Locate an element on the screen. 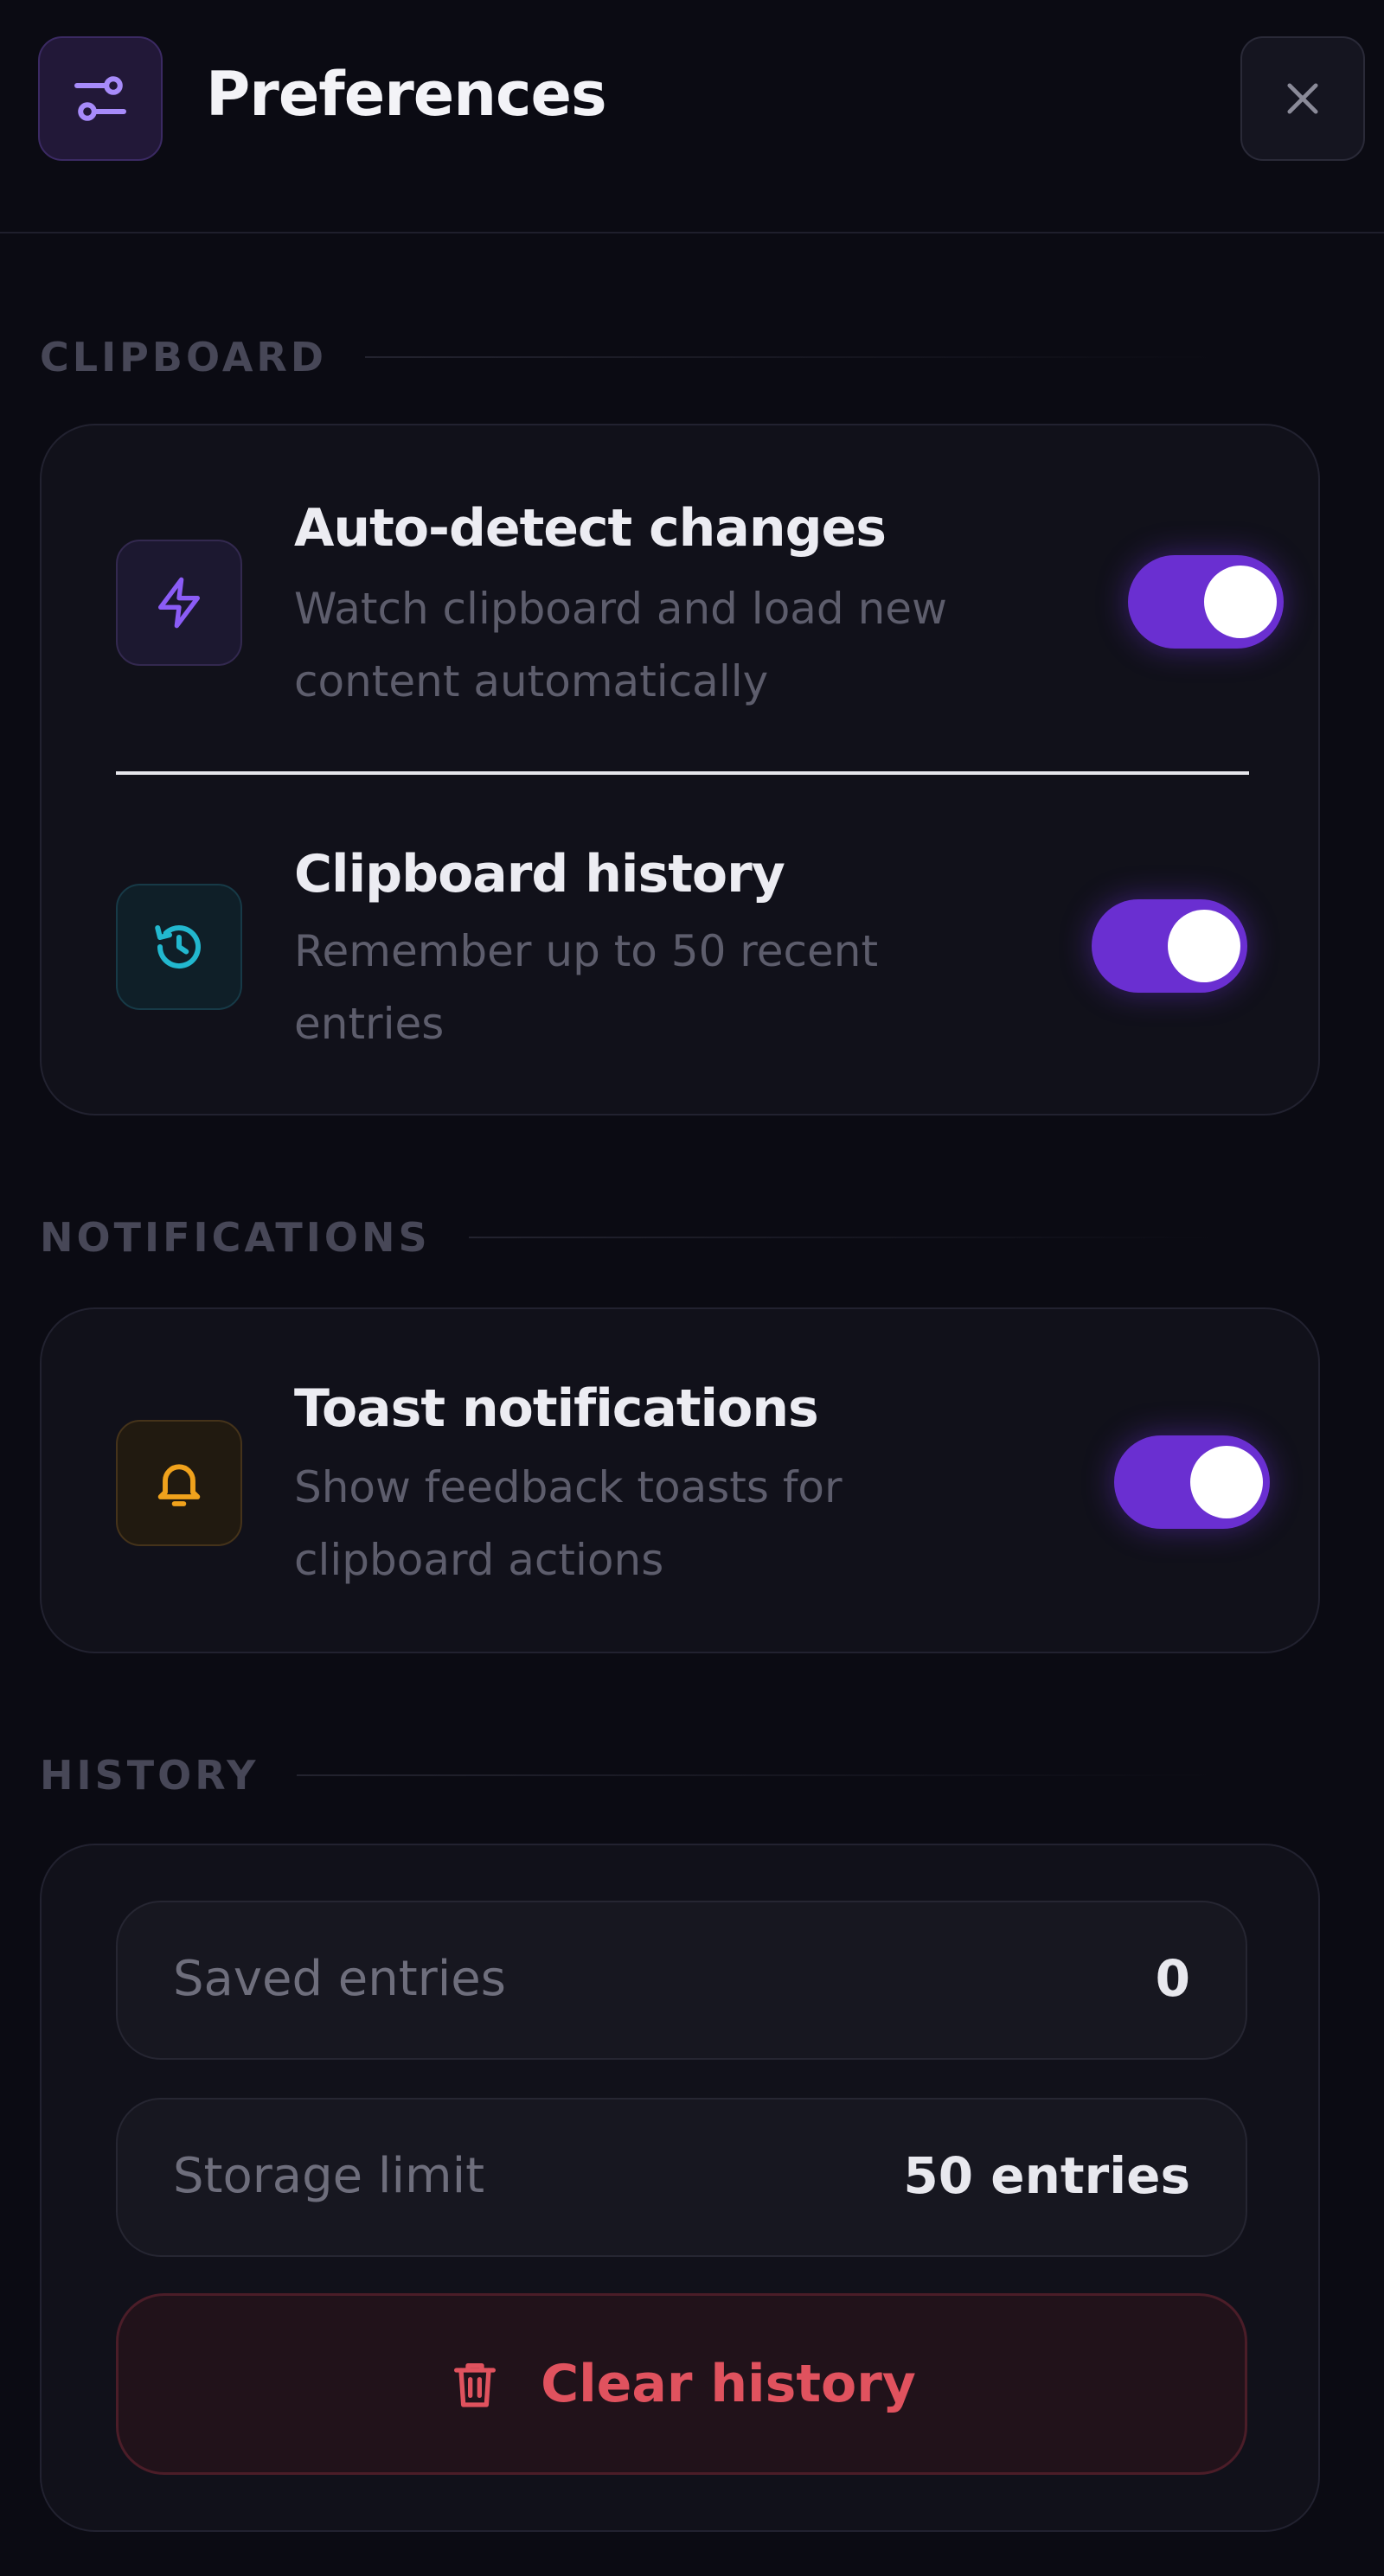 The image size is (1384, 2576). history-icon is located at coordinates (179, 947).